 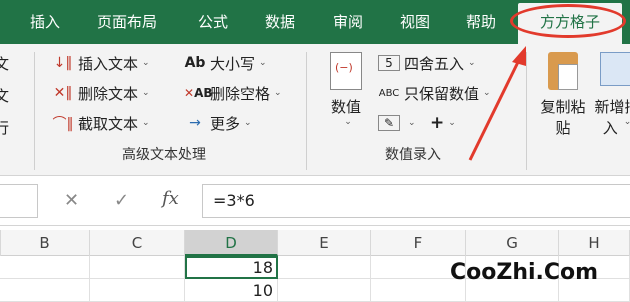 I want to click on column-header-g: G, so click(x=512, y=243).